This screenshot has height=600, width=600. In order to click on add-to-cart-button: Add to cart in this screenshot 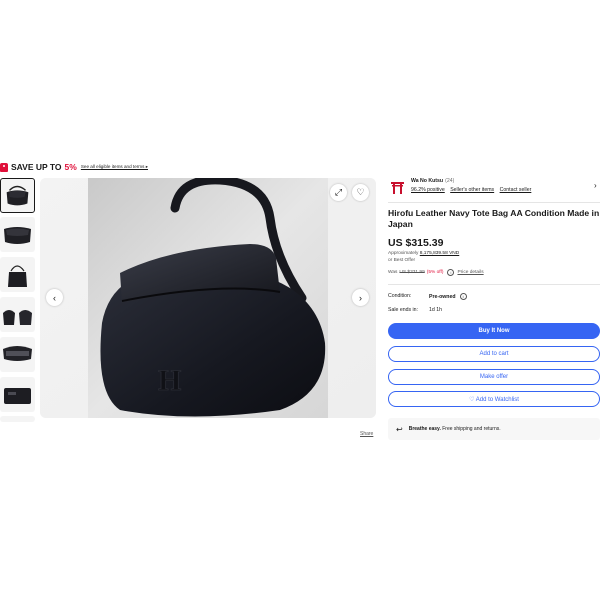, I will do `click(494, 354)`.